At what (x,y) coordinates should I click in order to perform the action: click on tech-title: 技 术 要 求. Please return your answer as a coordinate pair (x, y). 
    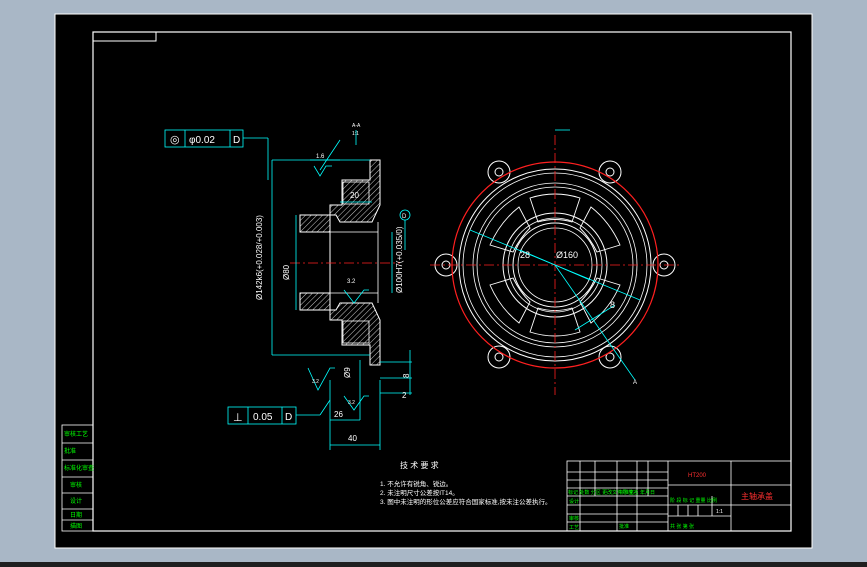
    Looking at the image, I should click on (419, 465).